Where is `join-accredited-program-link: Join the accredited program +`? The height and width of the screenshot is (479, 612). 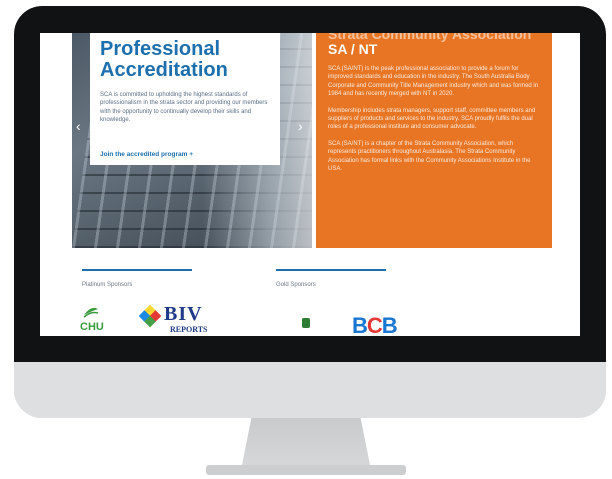
join-accredited-program-link: Join the accredited program + is located at coordinates (146, 154).